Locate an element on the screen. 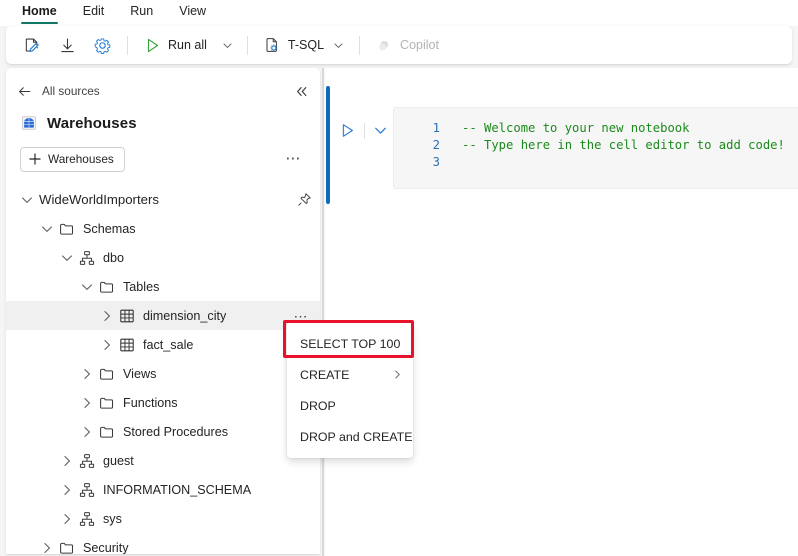 The image size is (798, 556). explorer-overflow-button: ⋯ is located at coordinates (293, 158).